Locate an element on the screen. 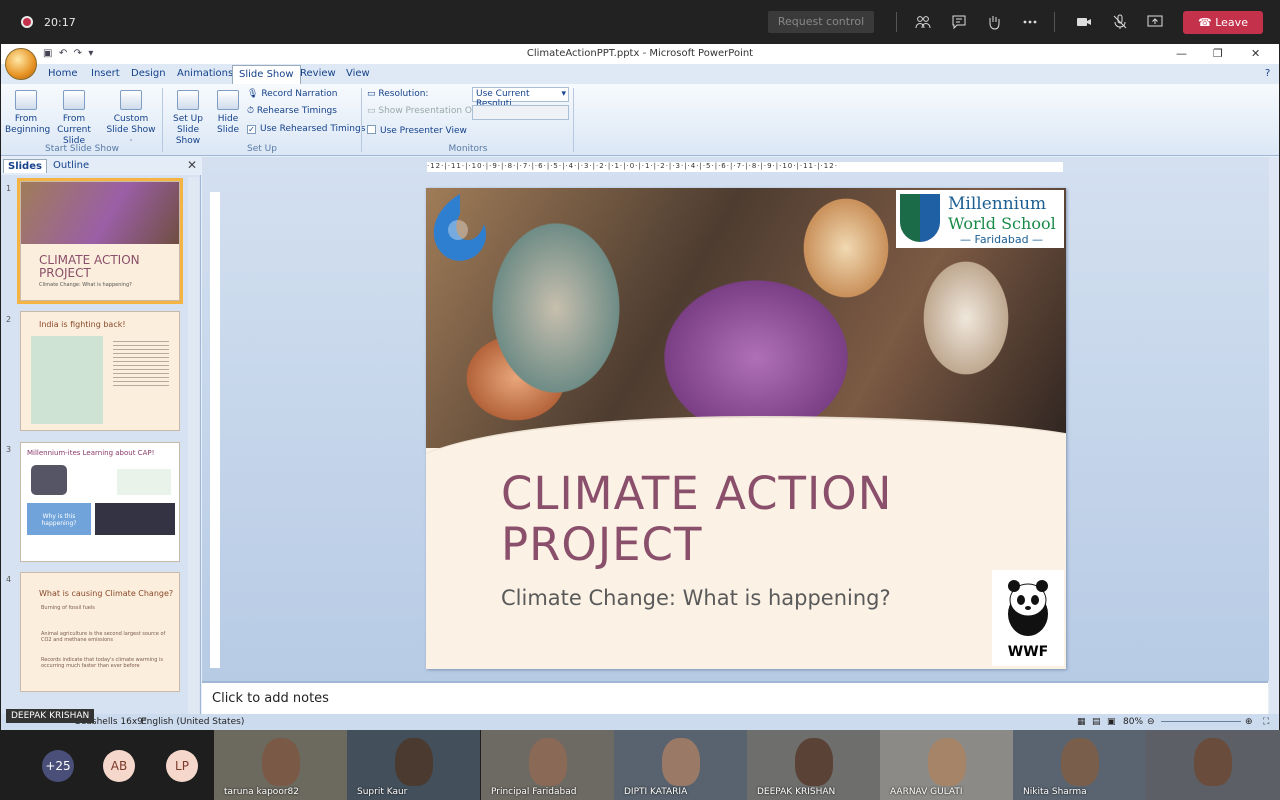  vertical-scrollbar is located at coordinates (1274, 437).